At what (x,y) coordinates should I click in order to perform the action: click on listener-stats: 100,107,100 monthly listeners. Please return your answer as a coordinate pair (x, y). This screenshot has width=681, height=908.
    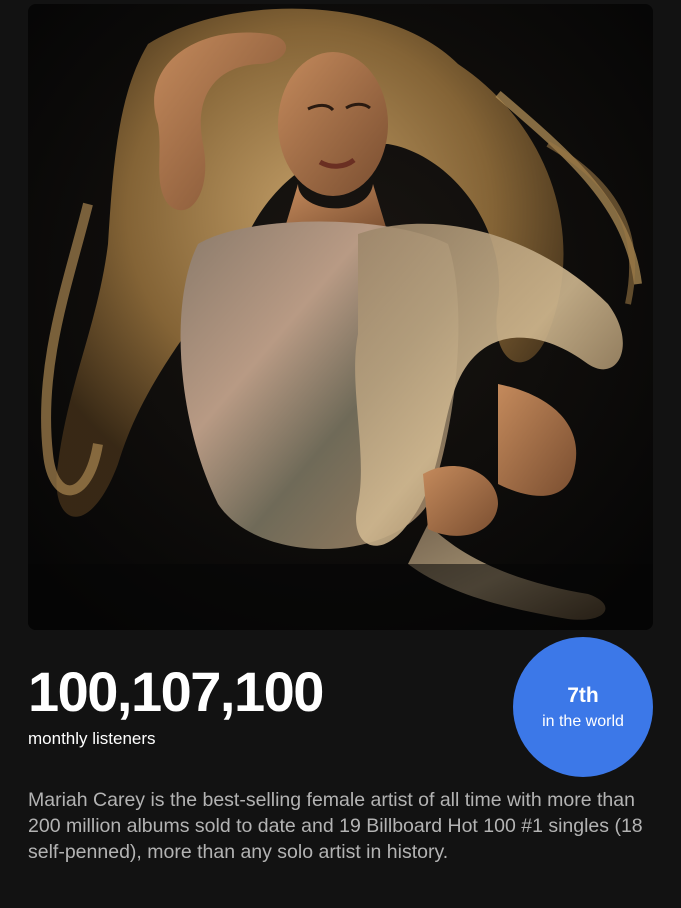
    Looking at the image, I should click on (263, 705).